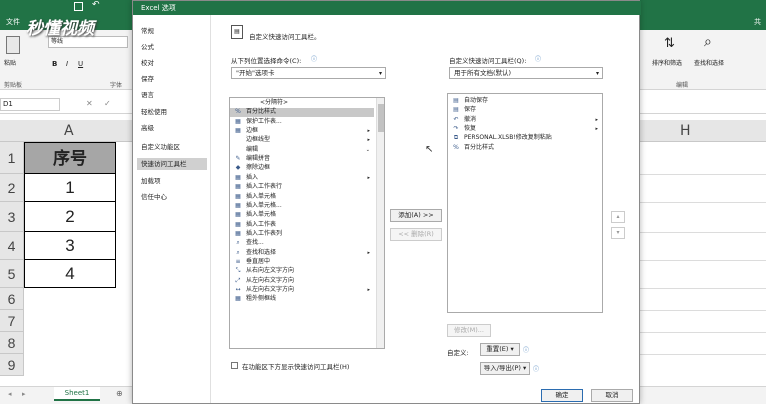  Describe the element at coordinates (80, 64) in the screenshot. I see `underline-button: U` at that location.